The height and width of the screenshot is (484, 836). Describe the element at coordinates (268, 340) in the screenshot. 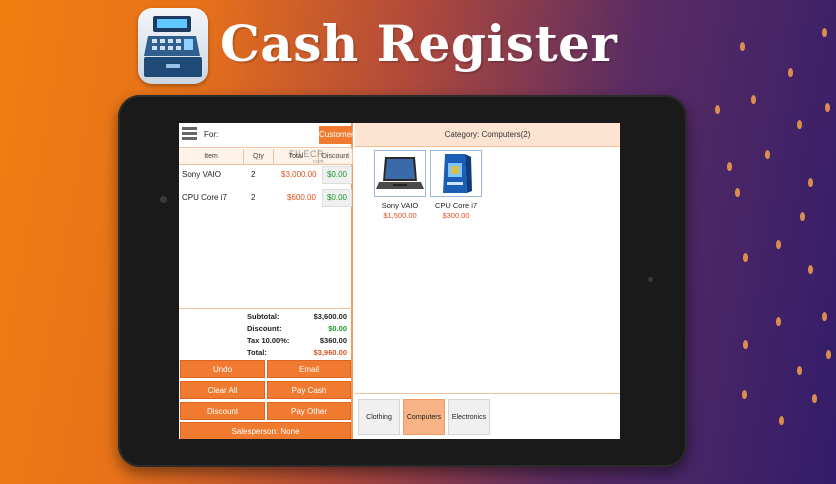

I see `tax-label: Tax 10.00%:` at that location.